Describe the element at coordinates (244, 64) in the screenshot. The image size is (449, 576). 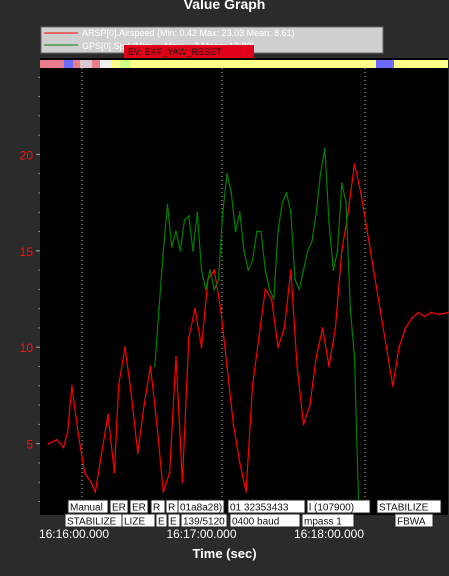
I see `mode-color-bar` at that location.